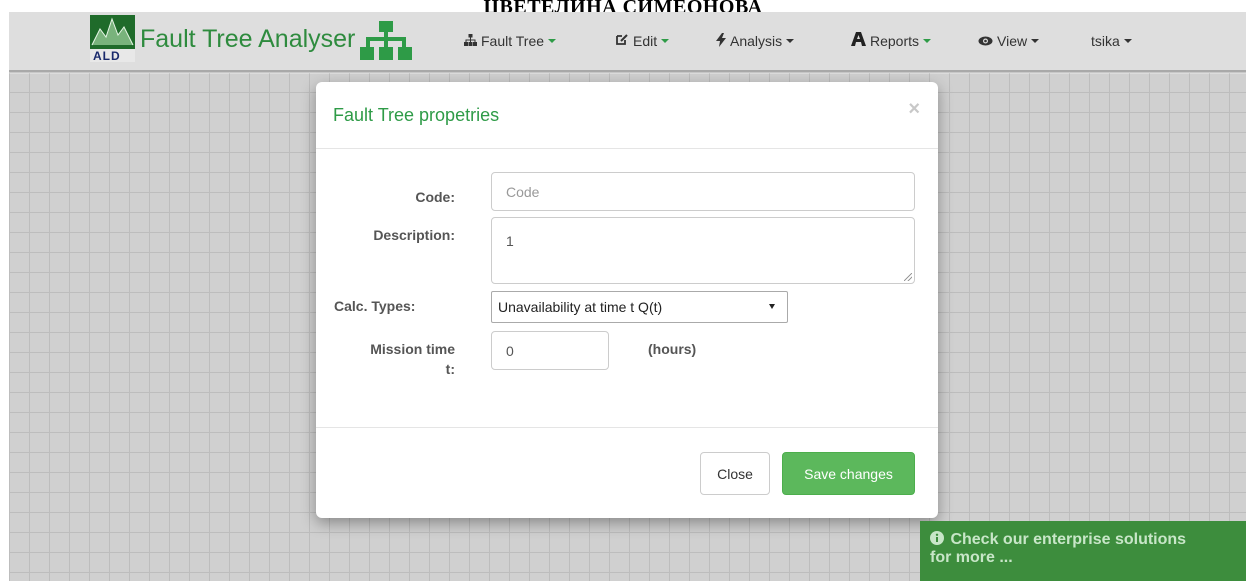 The width and height of the screenshot is (1246, 581). Describe the element at coordinates (1068, 539) in the screenshot. I see `enterprise-banner-line1: Check our enterprise solutions` at that location.